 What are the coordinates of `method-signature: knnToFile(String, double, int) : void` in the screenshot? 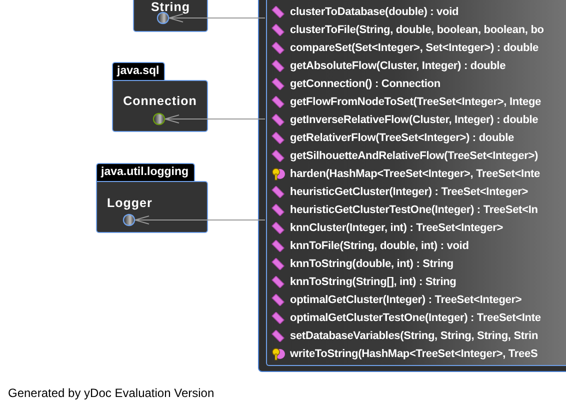 It's located at (379, 246).